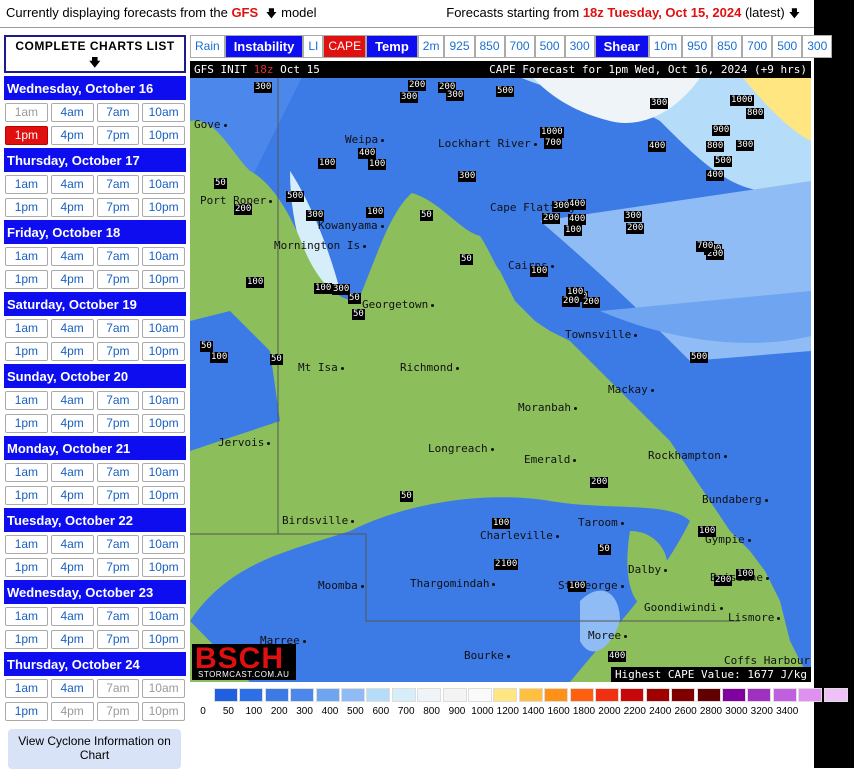 The height and width of the screenshot is (769, 854). What do you see at coordinates (665, 46) in the screenshot?
I see `param-10m-button: 10m` at bounding box center [665, 46].